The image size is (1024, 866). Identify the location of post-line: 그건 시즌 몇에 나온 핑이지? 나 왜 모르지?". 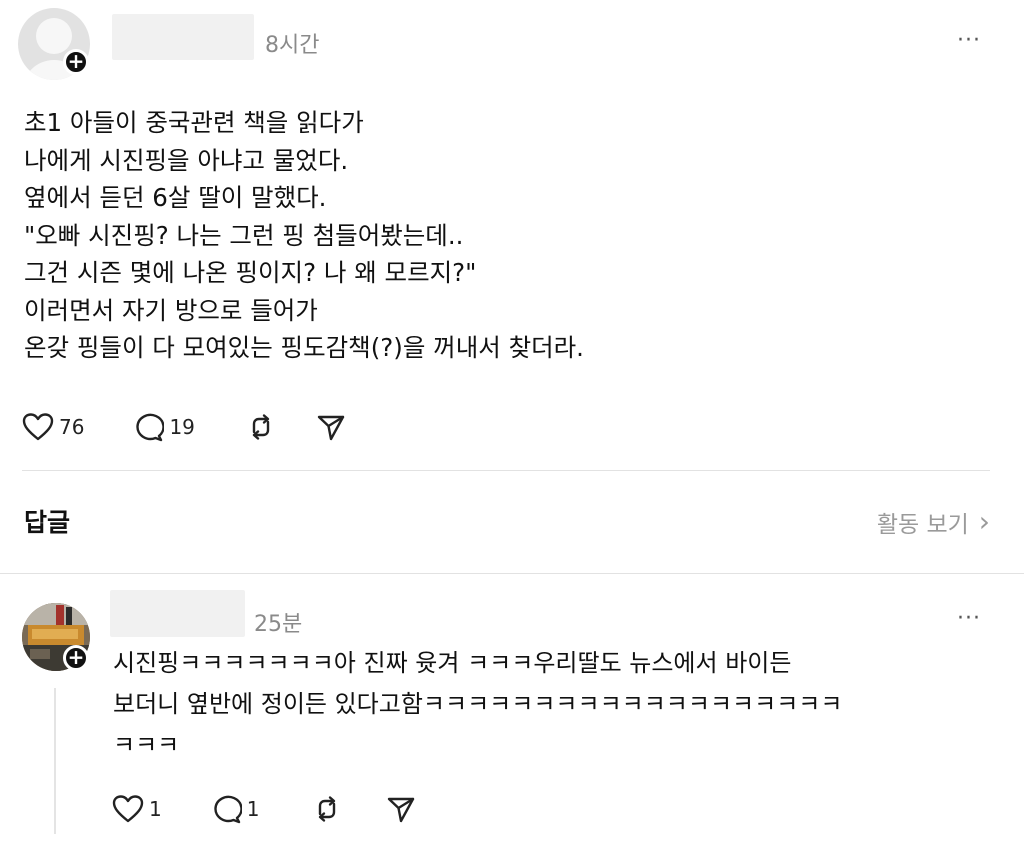
(250, 272).